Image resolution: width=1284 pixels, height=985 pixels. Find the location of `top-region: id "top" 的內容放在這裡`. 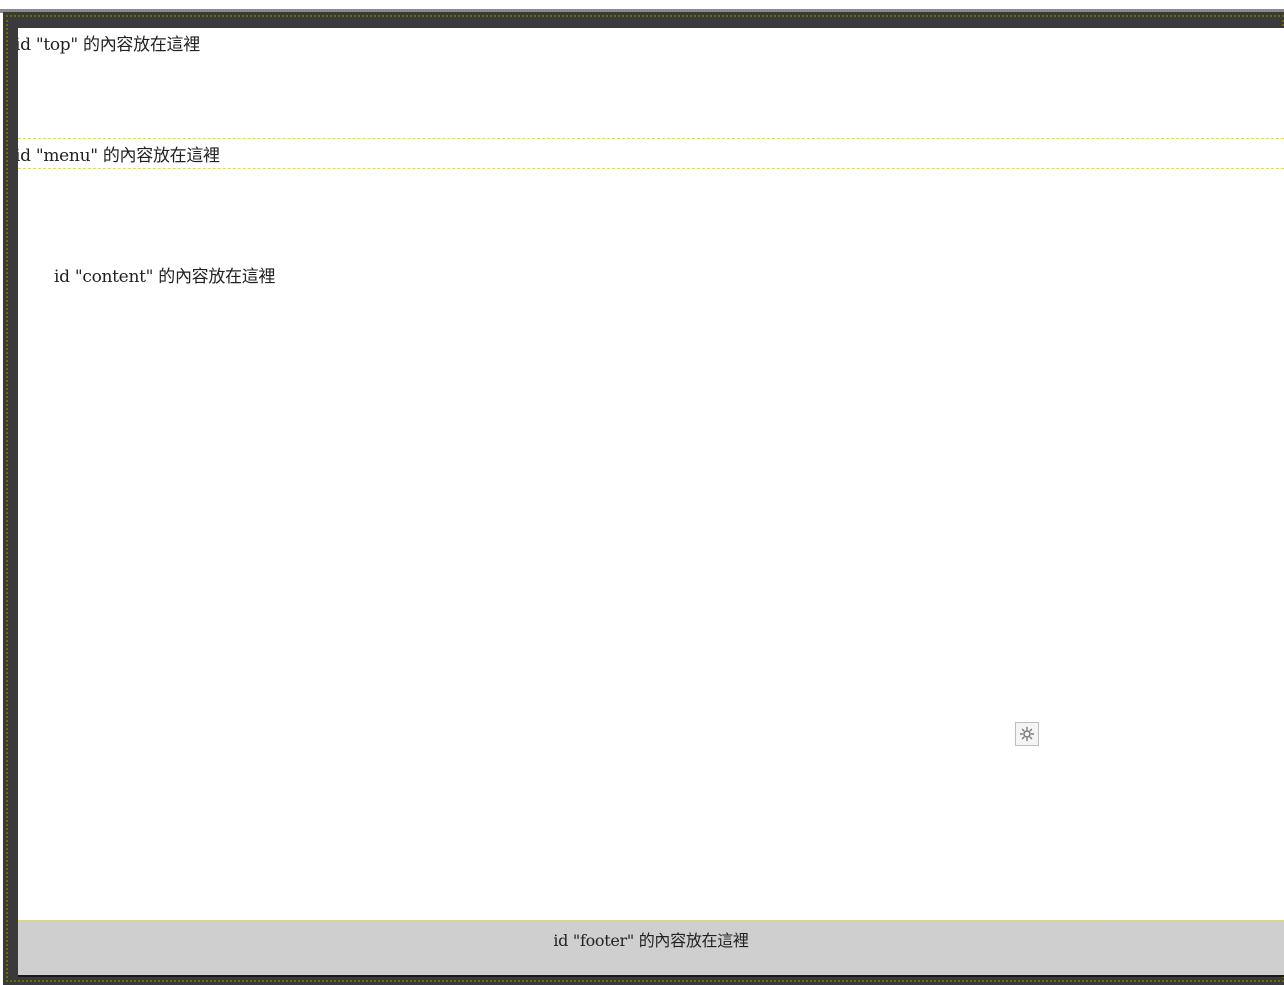

top-region: id "top" 的內容放在這裡 is located at coordinates (651, 83).